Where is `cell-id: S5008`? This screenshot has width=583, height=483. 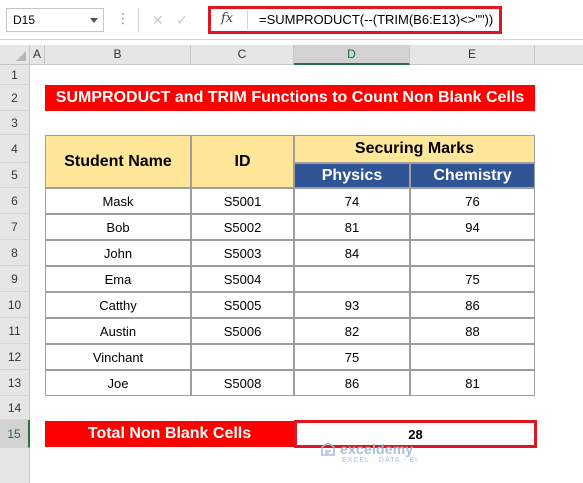
cell-id: S5008 is located at coordinates (242, 383).